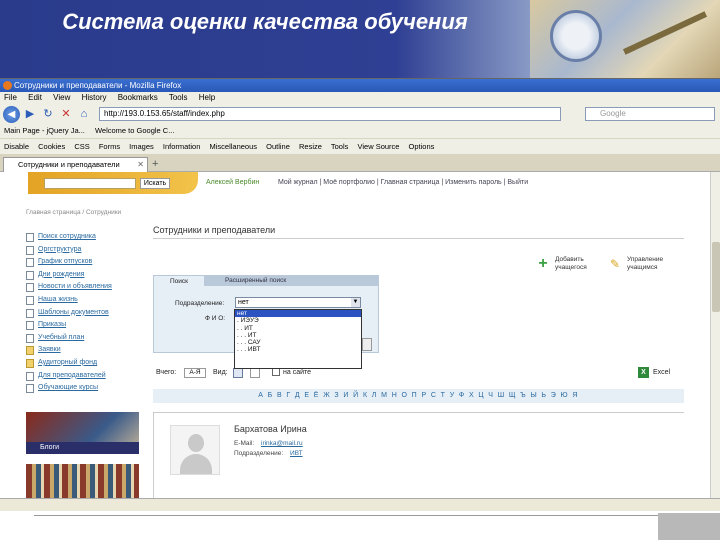 Image resolution: width=720 pixels, height=540 pixels. What do you see at coordinates (48, 114) in the screenshot?
I see `reload-button: ↻` at bounding box center [48, 114].